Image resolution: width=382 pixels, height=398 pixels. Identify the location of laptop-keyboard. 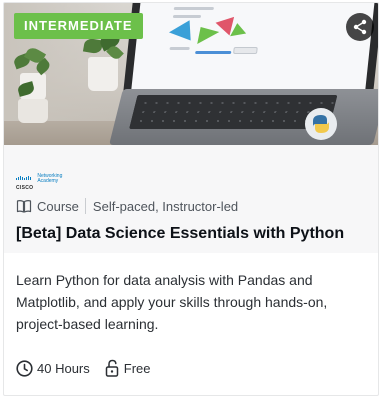
(243, 117).